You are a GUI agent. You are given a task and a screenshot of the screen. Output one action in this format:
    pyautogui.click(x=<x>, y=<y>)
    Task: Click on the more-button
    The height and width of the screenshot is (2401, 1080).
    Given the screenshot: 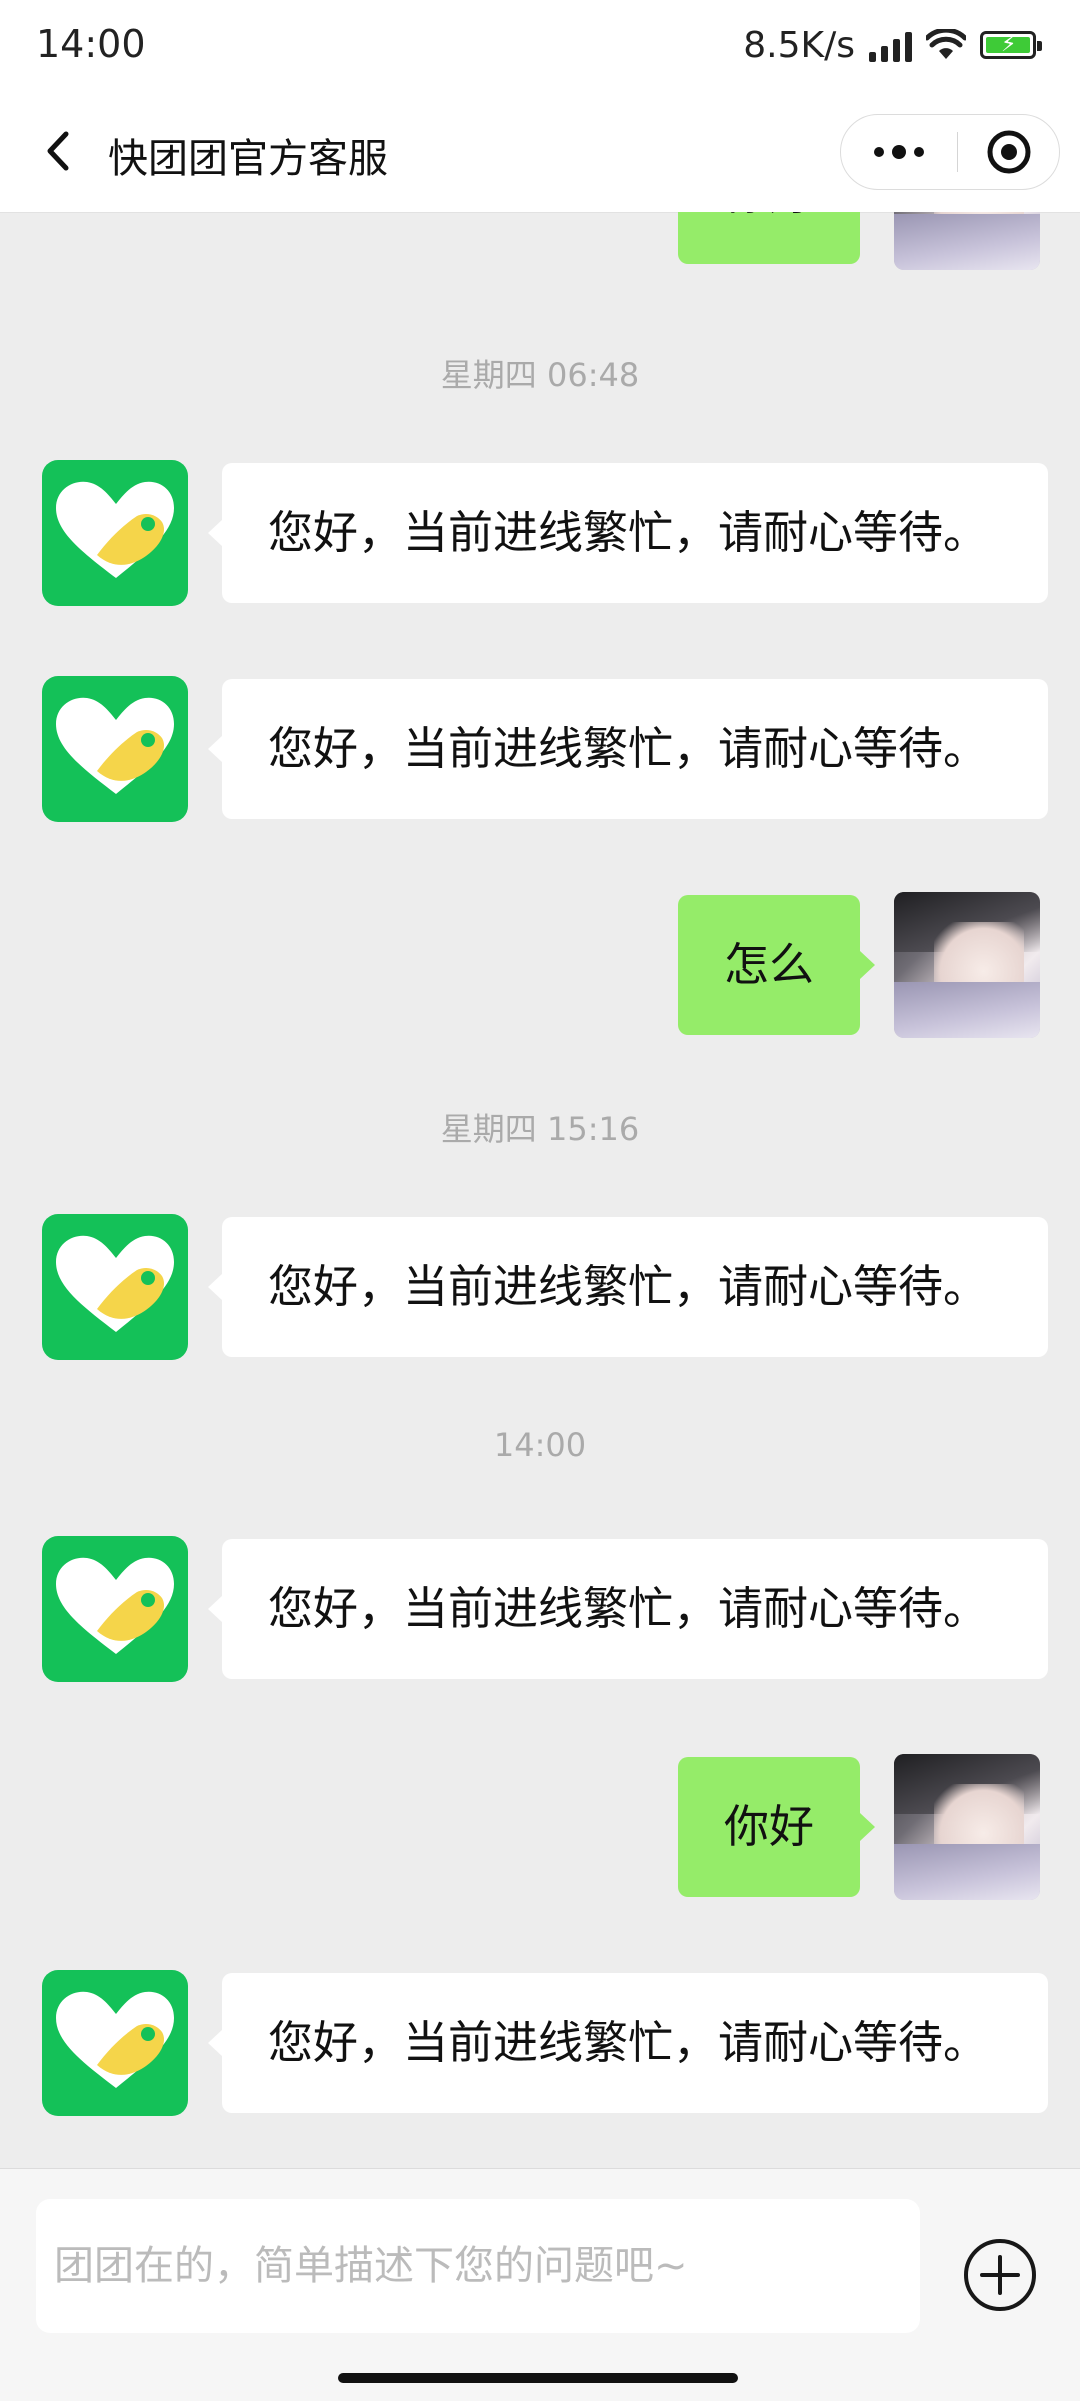 What is the action you would take?
    pyautogui.click(x=899, y=152)
    